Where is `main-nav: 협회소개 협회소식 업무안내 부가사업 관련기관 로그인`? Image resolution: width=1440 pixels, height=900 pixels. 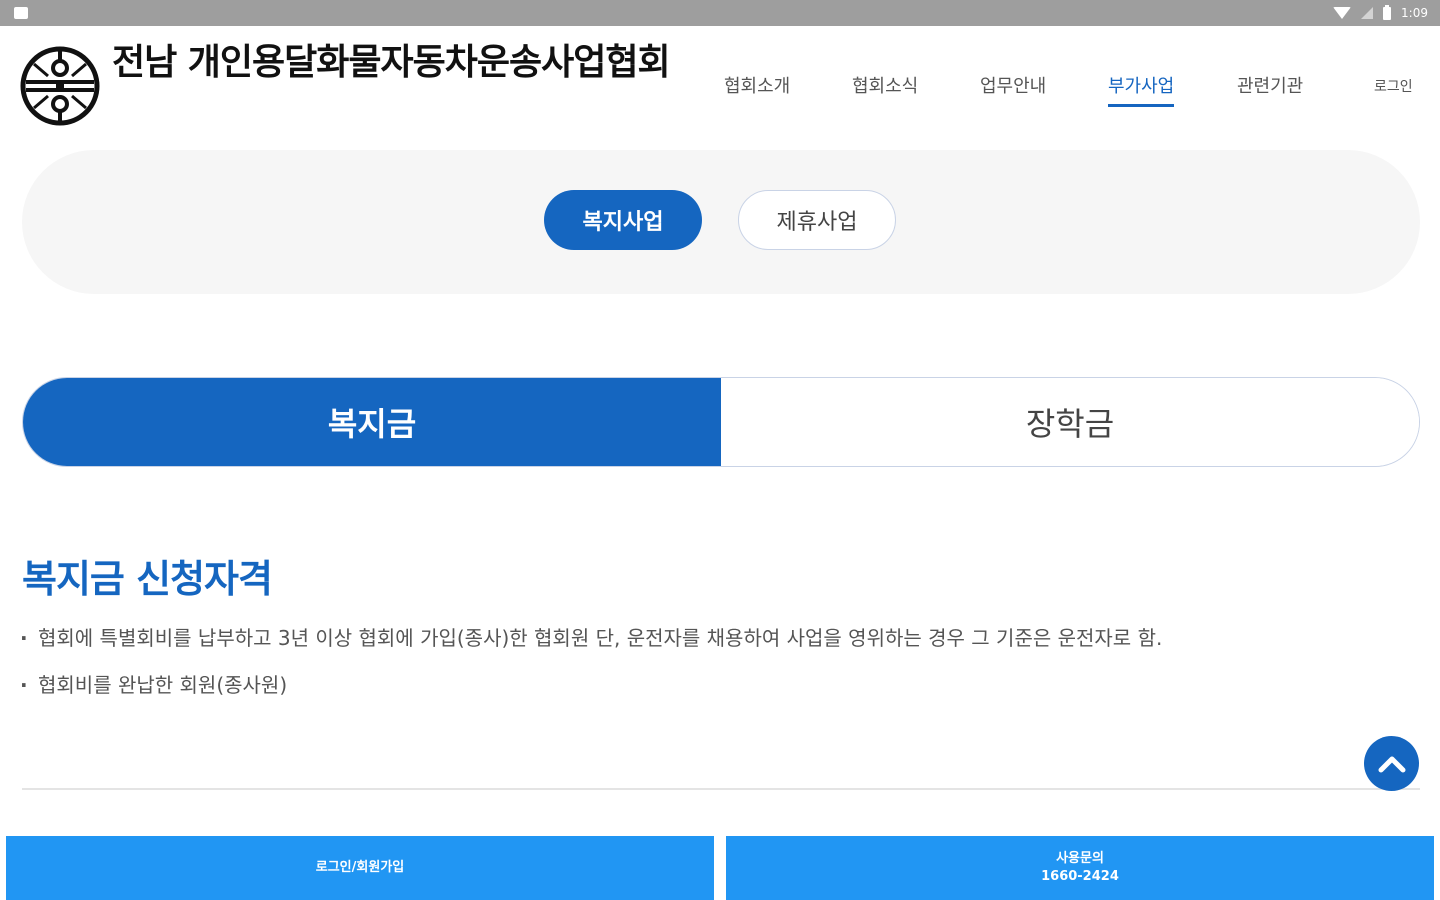
main-nav: 협회소개 협회소식 업무안내 부가사업 관련기관 로그인 is located at coordinates (720, 92).